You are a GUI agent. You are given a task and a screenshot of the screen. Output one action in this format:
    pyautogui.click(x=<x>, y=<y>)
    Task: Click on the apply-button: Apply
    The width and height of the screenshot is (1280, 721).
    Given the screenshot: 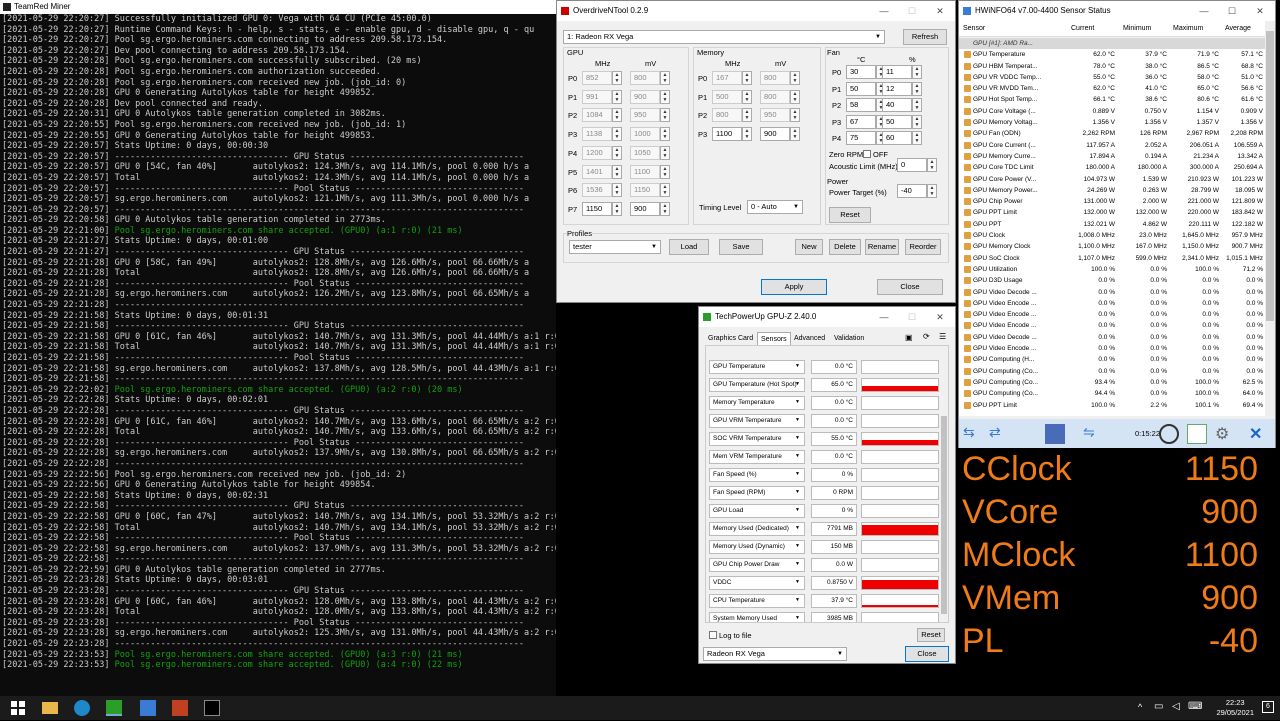 What is the action you would take?
    pyautogui.click(x=794, y=287)
    